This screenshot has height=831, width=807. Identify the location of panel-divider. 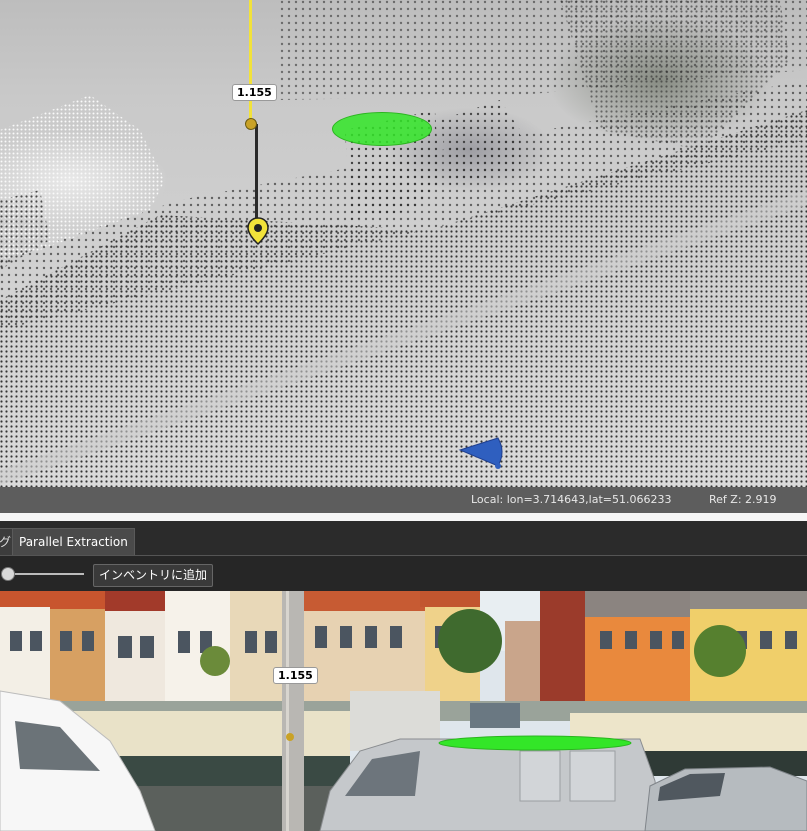
(403, 517).